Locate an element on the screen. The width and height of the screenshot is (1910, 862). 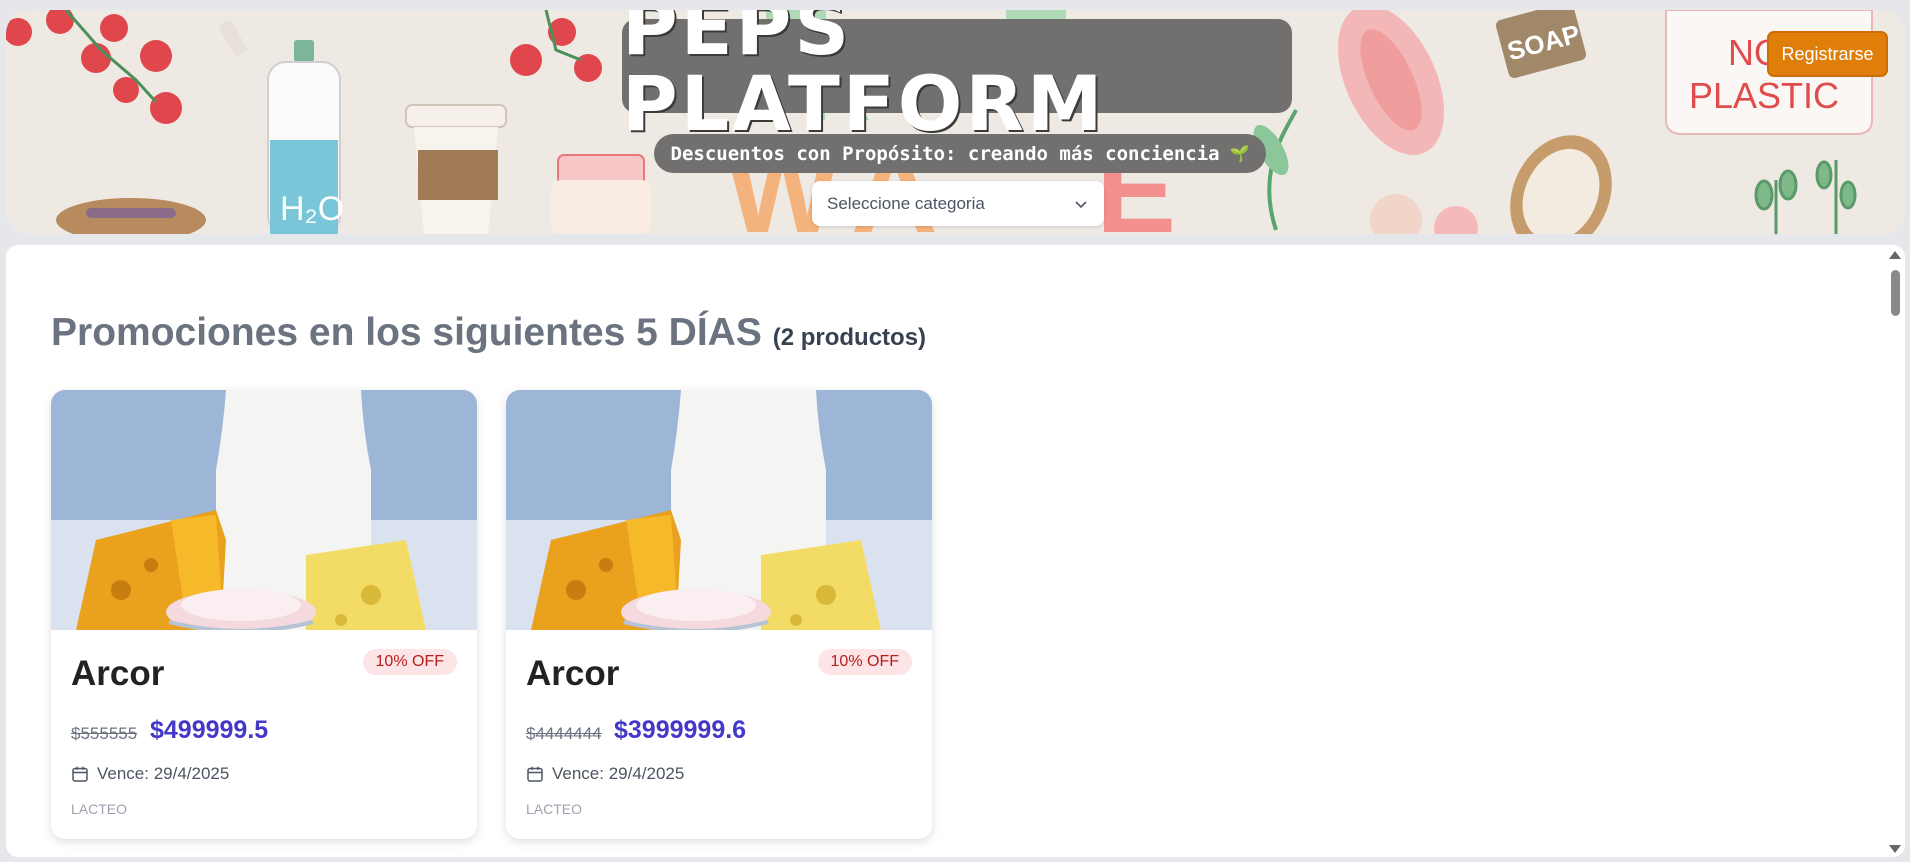
scroll-thumb is located at coordinates (1895, 293).